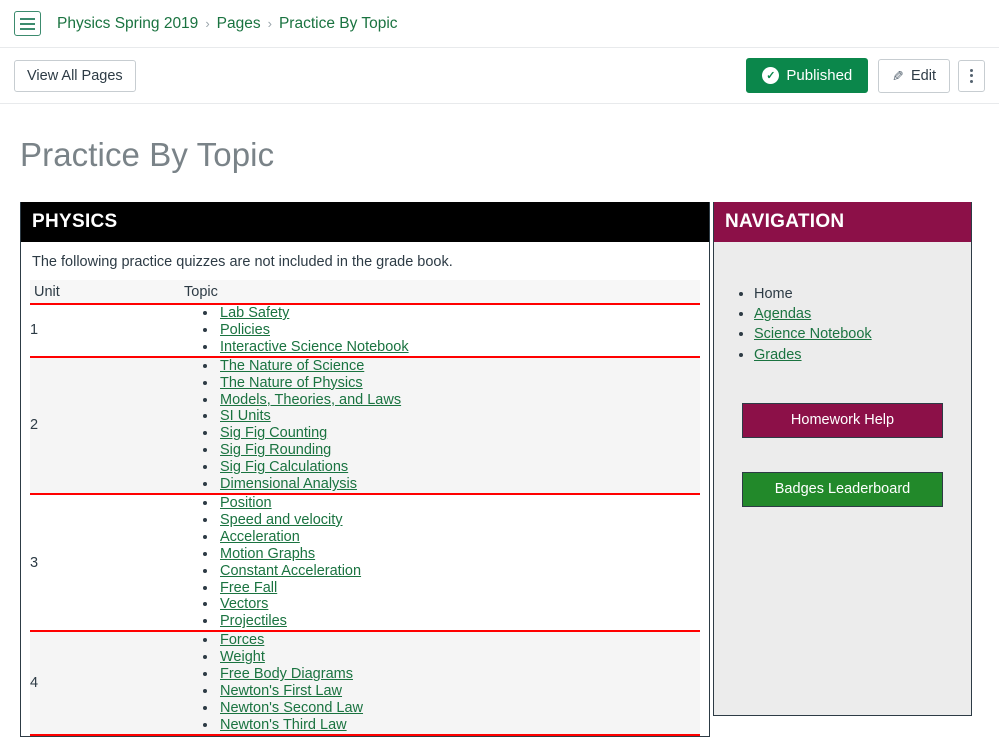 The height and width of the screenshot is (737, 999). I want to click on navigation-link: Grades, so click(778, 355).